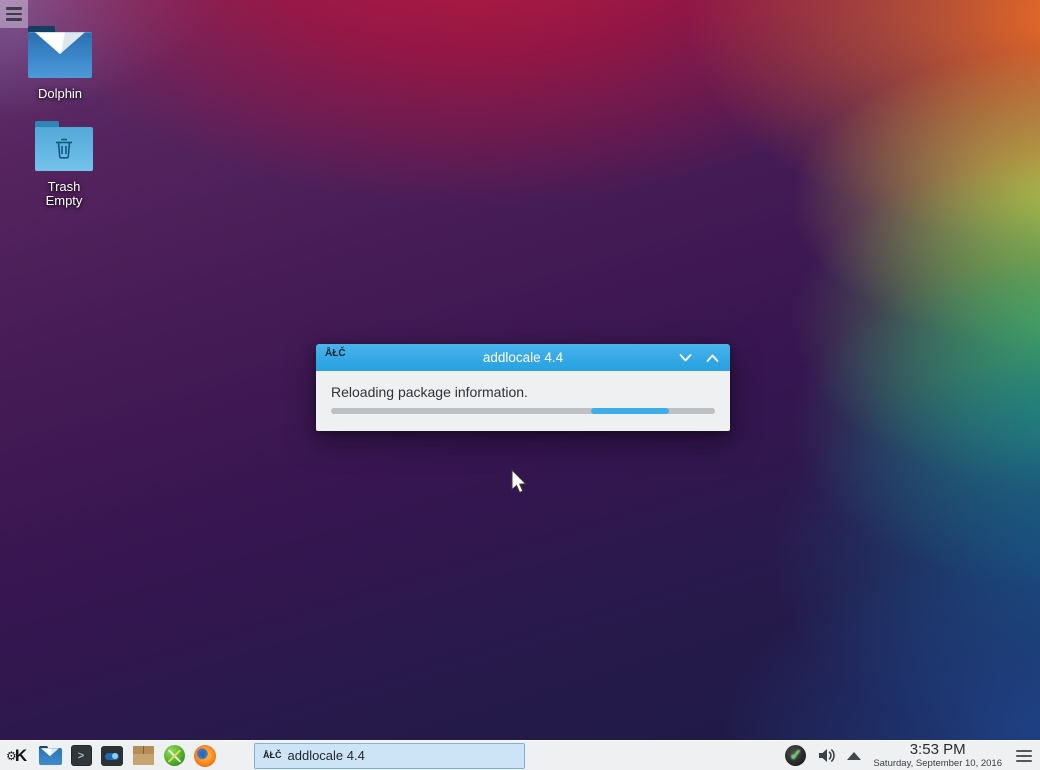 The width and height of the screenshot is (1040, 770). I want to click on shade-button, so click(712, 357).